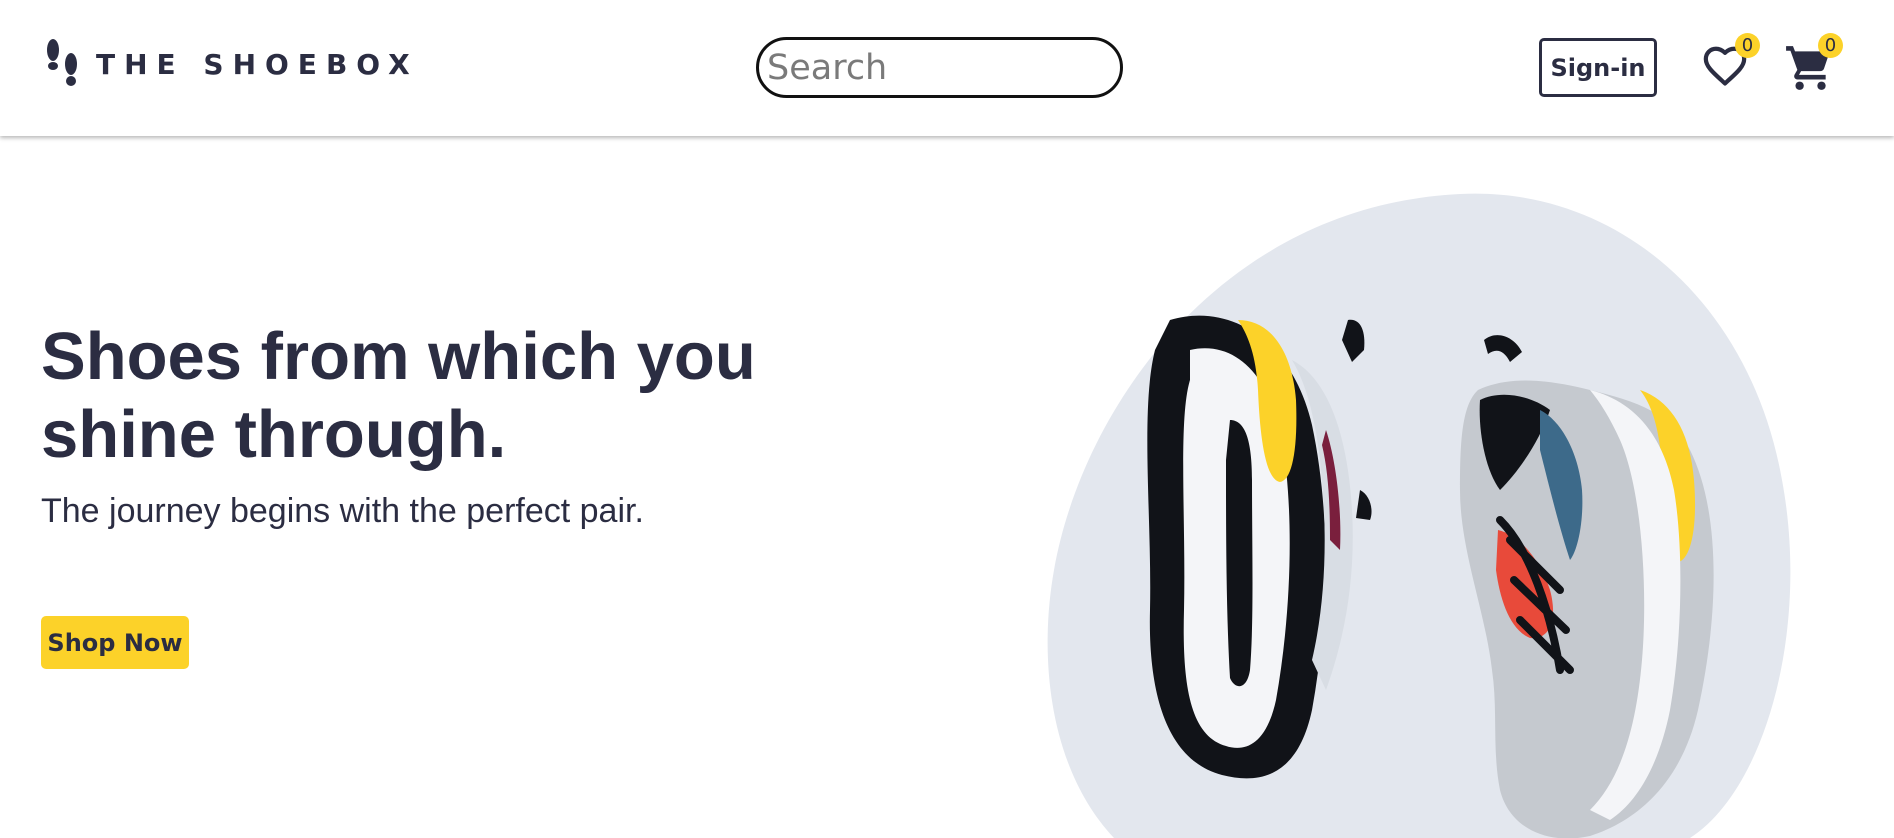  Describe the element at coordinates (1598, 67) in the screenshot. I see `sign-in-button: Sign-in` at that location.